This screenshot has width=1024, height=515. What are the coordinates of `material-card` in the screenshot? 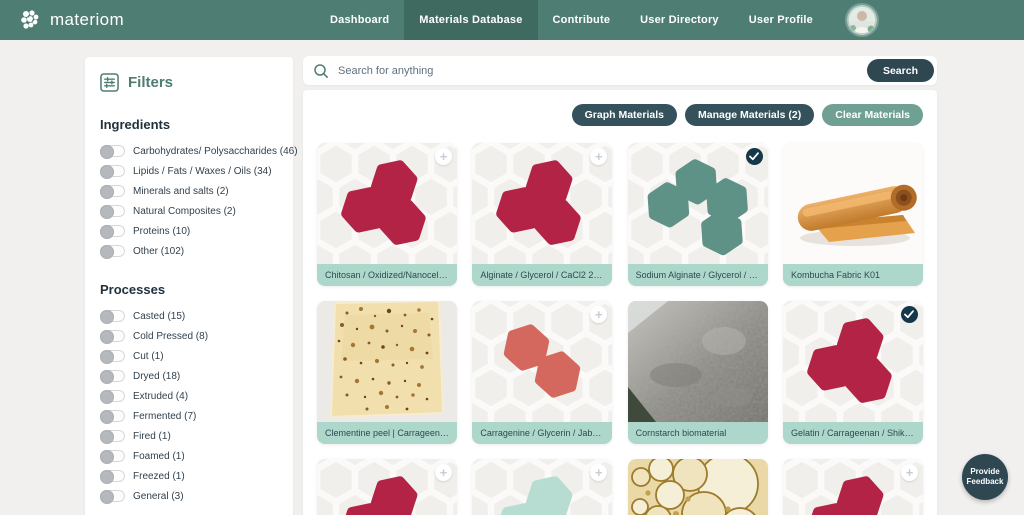 It's located at (697, 487).